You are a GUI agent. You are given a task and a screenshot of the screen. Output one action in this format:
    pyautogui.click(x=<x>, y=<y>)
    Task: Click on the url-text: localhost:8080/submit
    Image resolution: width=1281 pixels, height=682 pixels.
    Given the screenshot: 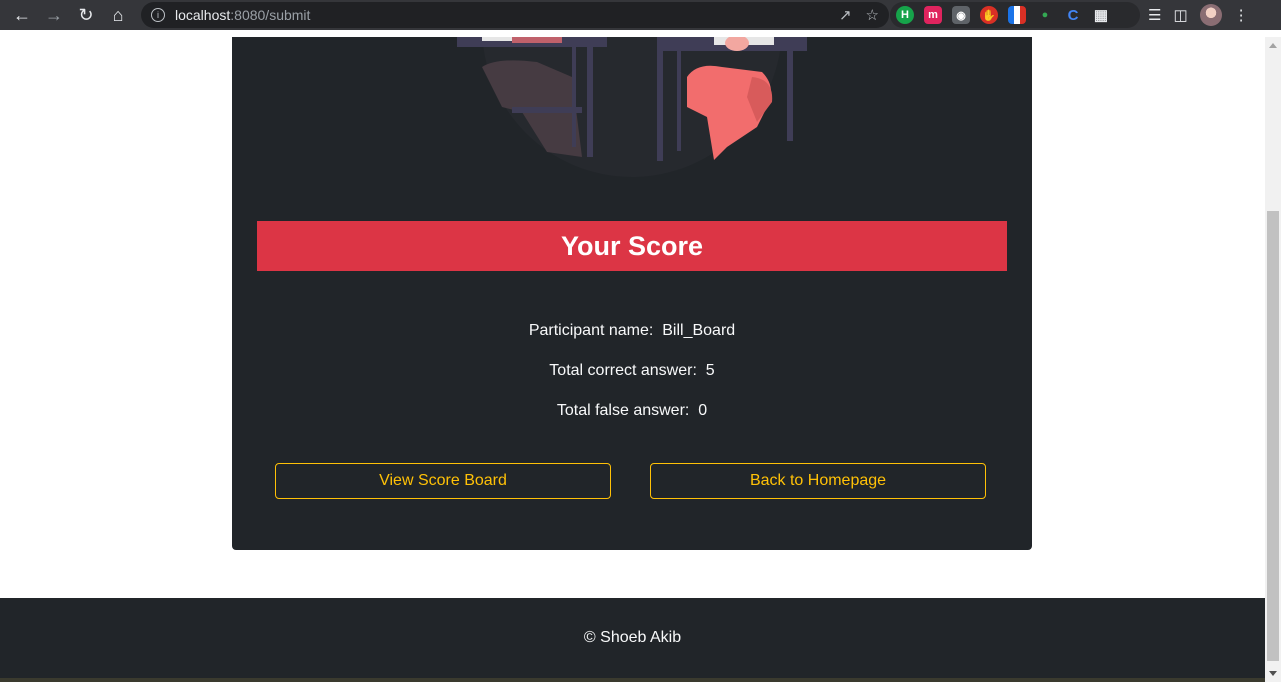 What is the action you would take?
    pyautogui.click(x=242, y=15)
    